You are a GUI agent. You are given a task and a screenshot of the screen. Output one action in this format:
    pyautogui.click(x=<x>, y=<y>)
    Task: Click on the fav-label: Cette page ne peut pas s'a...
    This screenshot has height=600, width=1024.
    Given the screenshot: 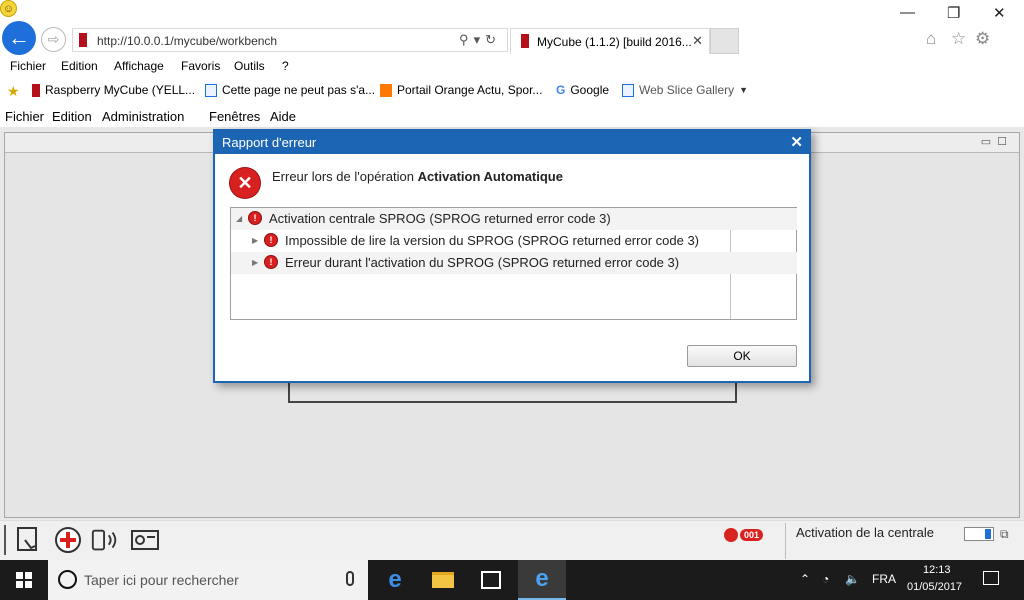 What is the action you would take?
    pyautogui.click(x=299, y=90)
    